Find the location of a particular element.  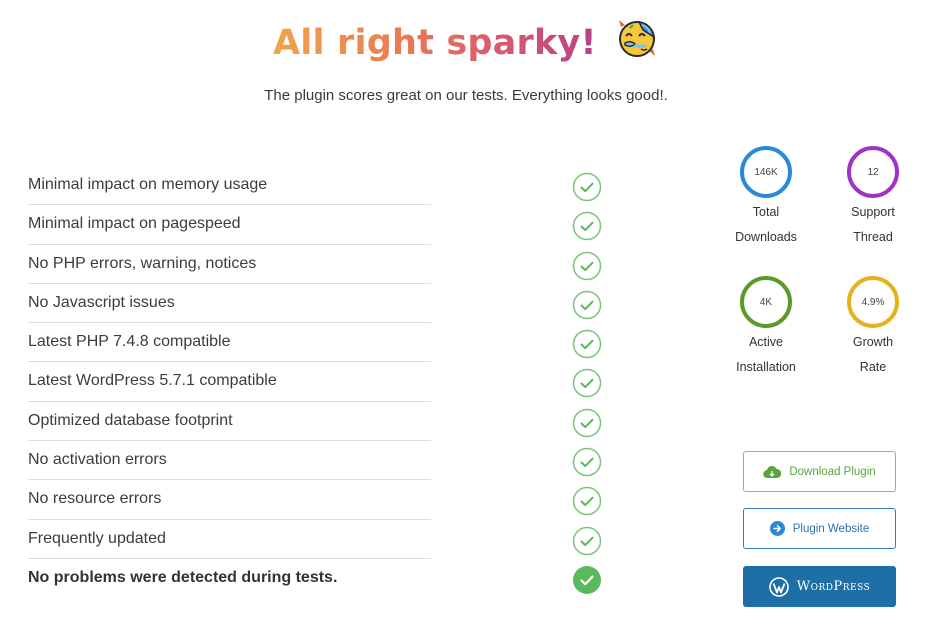

check-row: Minimal impact on memory usage is located at coordinates (323, 186).